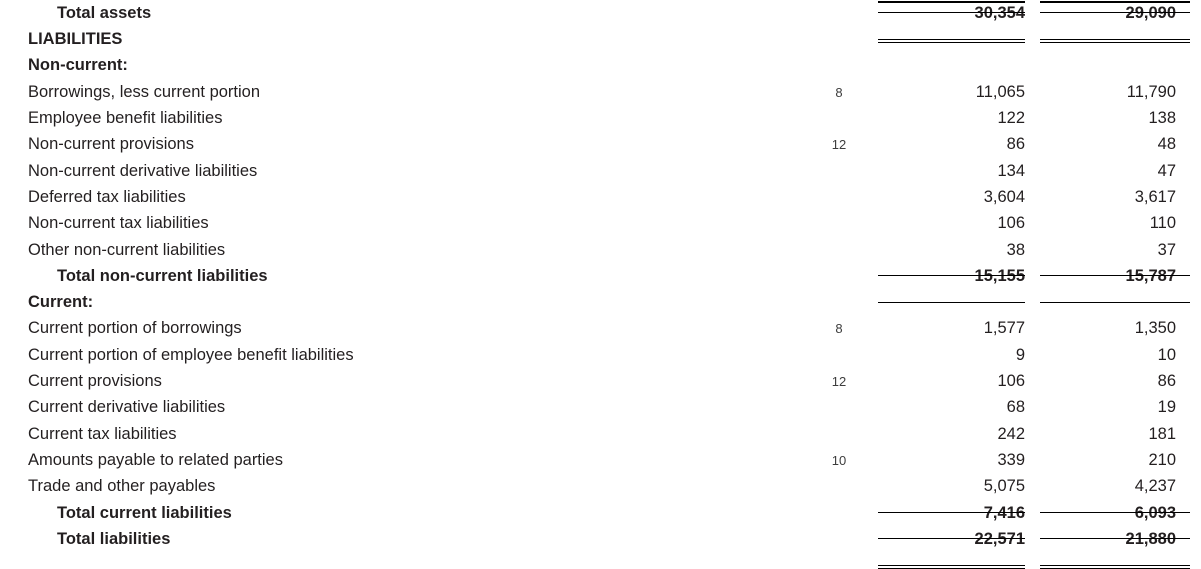 The height and width of the screenshot is (569, 1201). I want to click on amount-prior-period: 138, so click(1162, 118).